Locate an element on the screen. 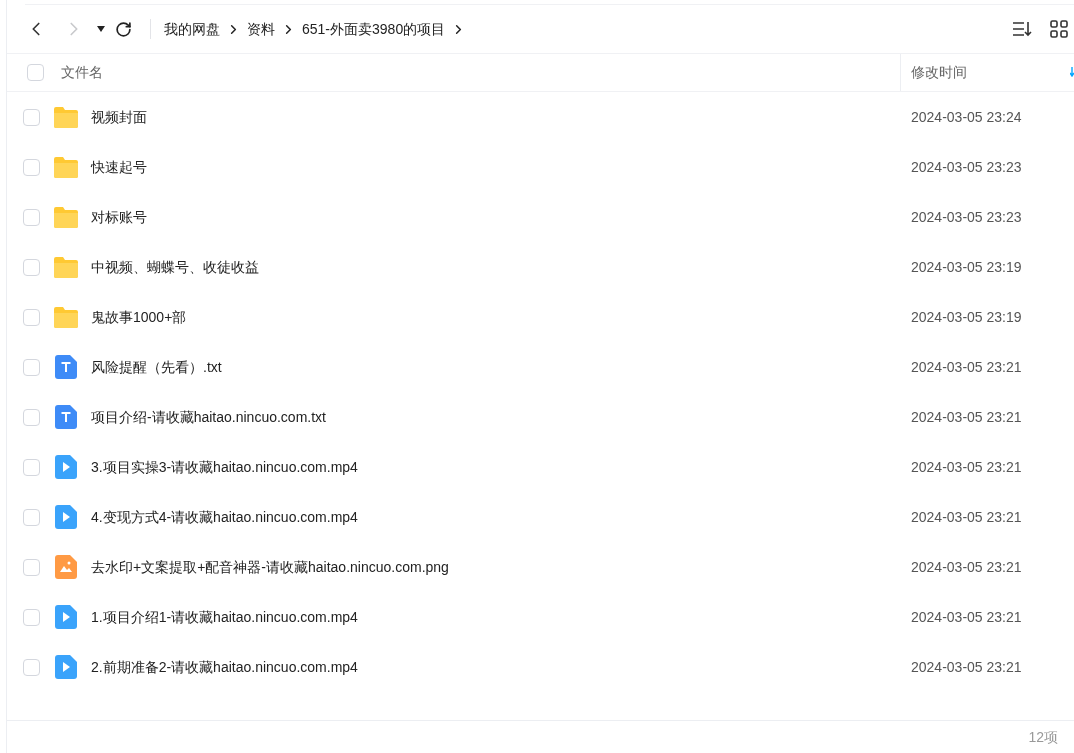 The width and height of the screenshot is (1074, 753). file-name: 对标账号 is located at coordinates (495, 217).